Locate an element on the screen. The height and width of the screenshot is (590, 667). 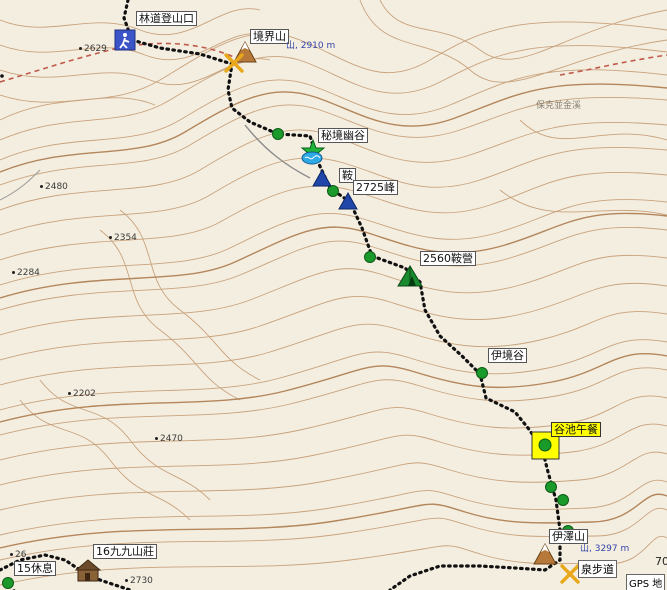
water-icon is located at coordinates (312, 158).